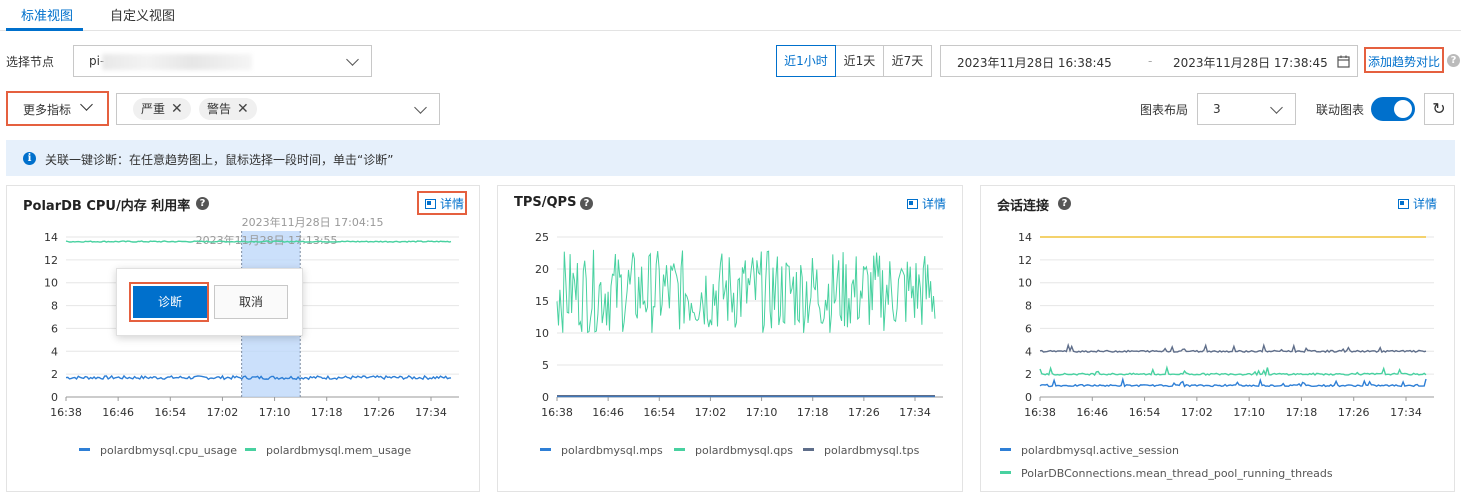 The width and height of the screenshot is (1461, 499). What do you see at coordinates (54, 351) in the screenshot?
I see `y-tick-label: 4` at bounding box center [54, 351].